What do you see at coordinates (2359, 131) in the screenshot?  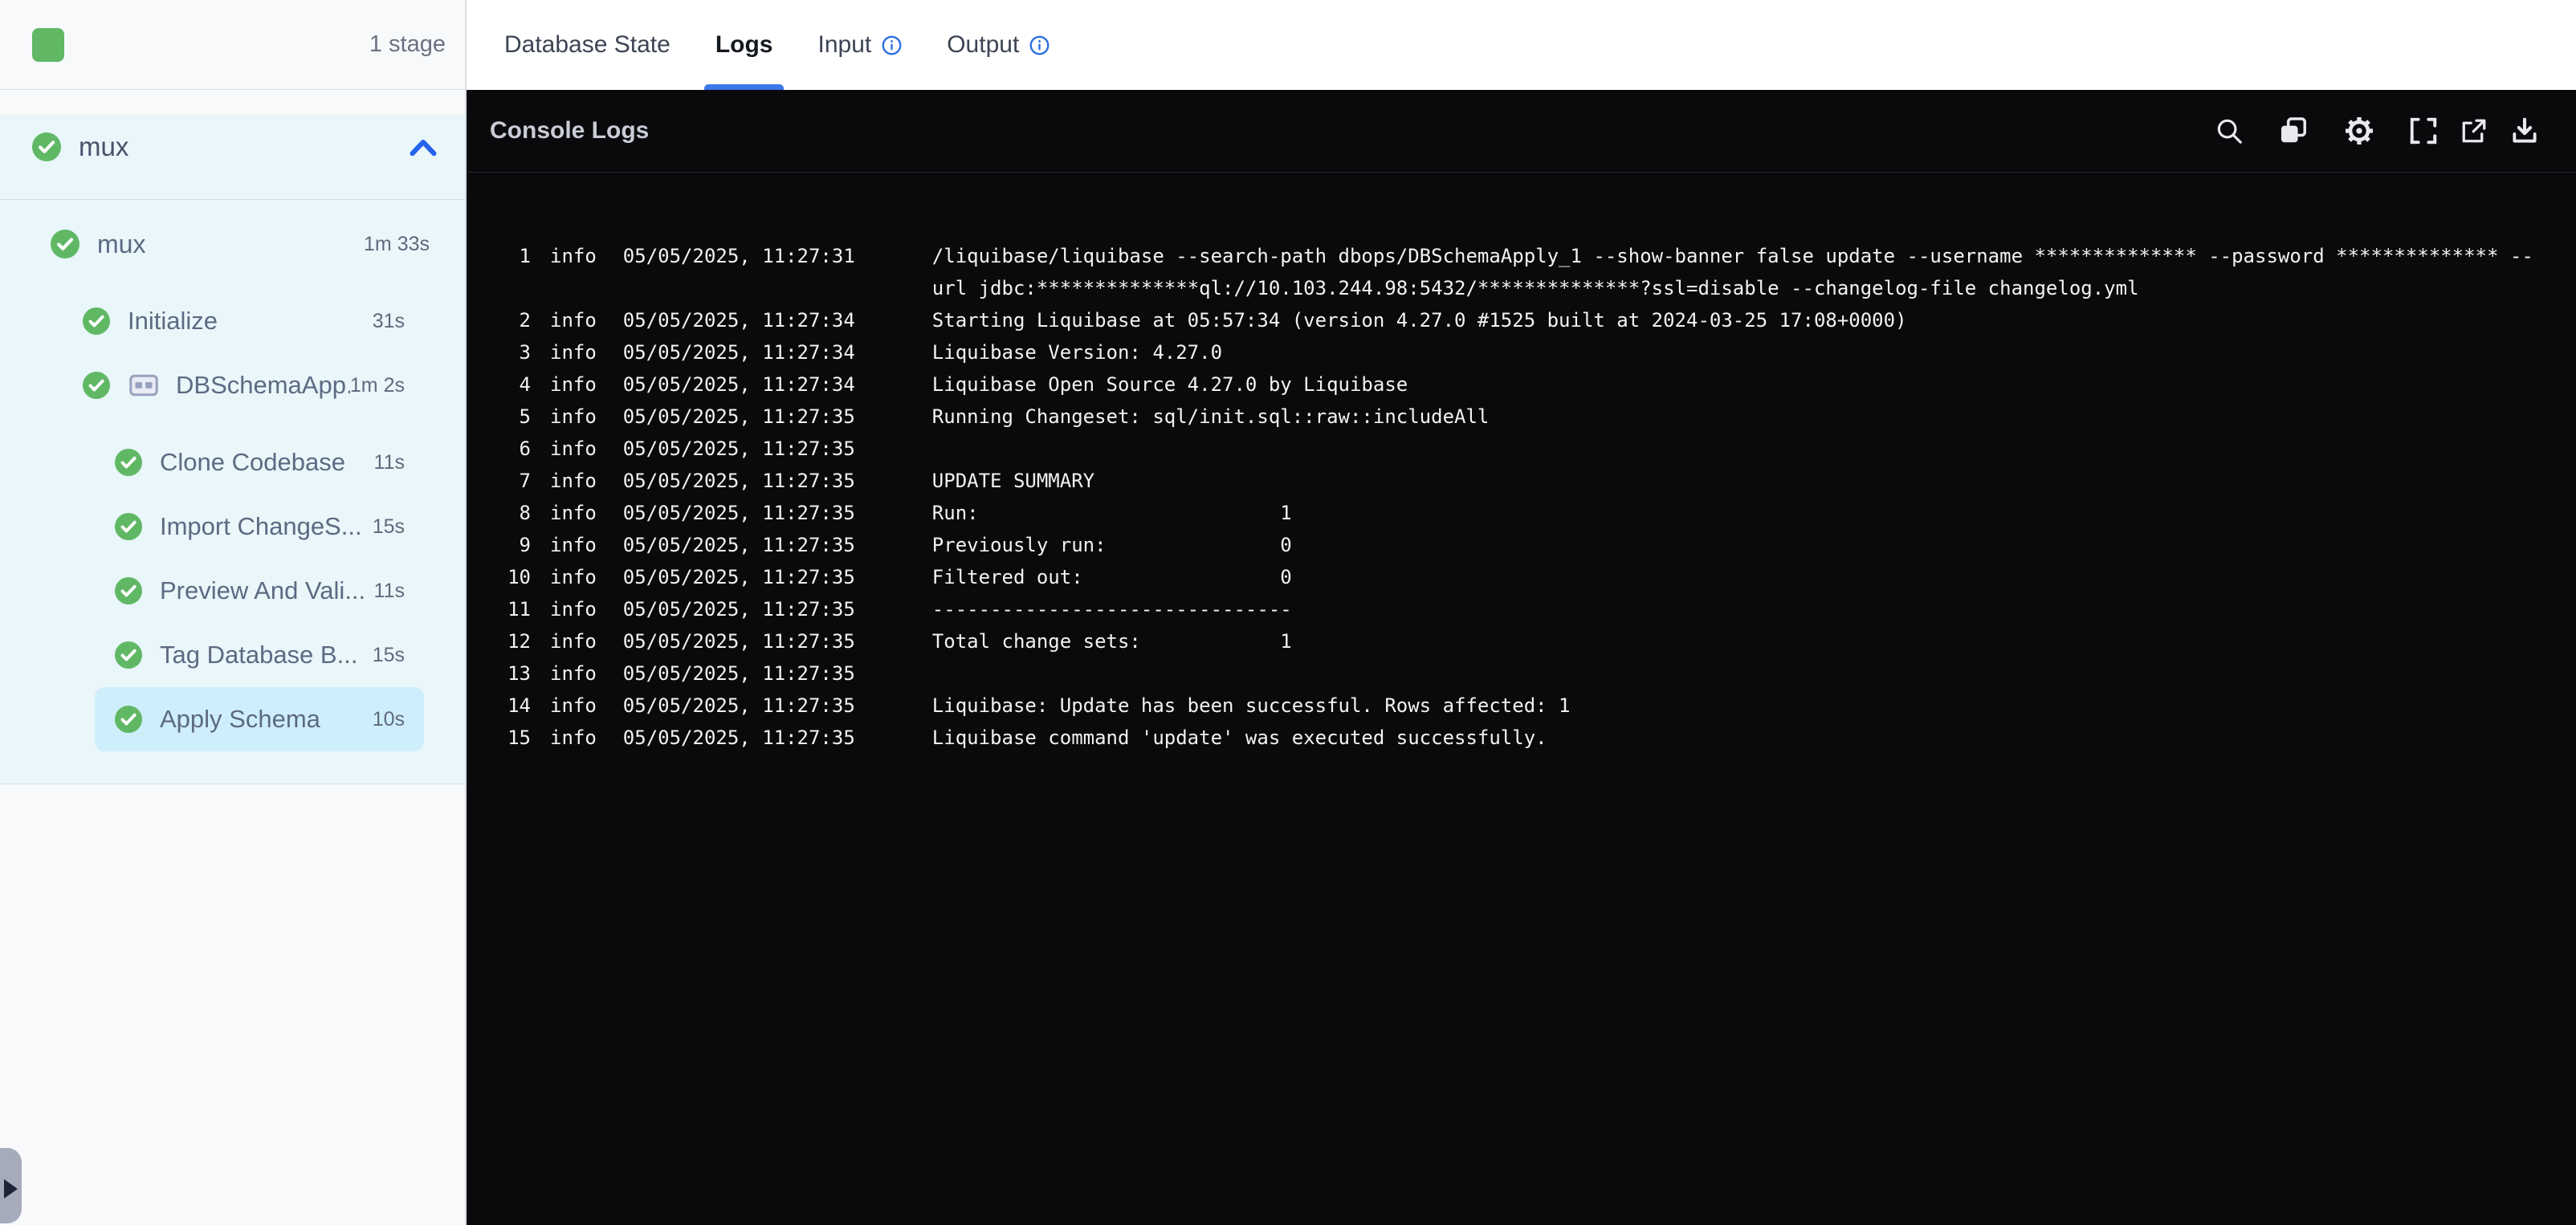 I see `settings-icon` at bounding box center [2359, 131].